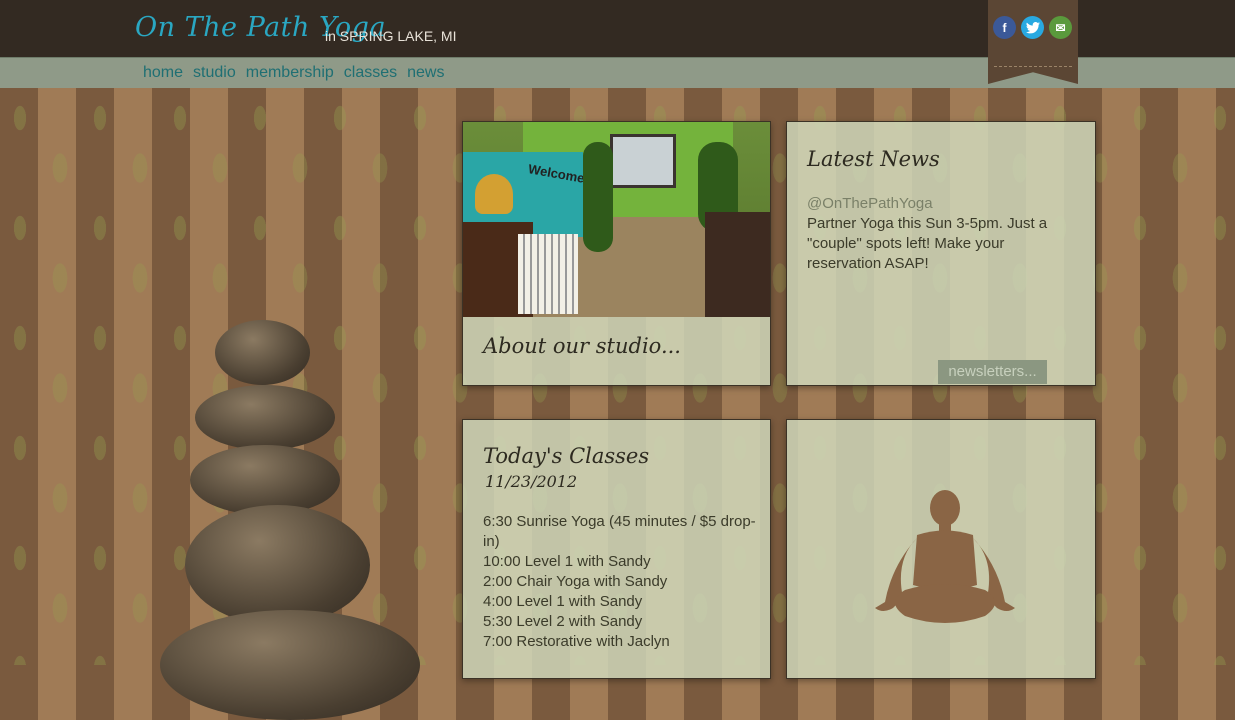  What do you see at coordinates (370, 73) in the screenshot?
I see `nav-classes: classes` at bounding box center [370, 73].